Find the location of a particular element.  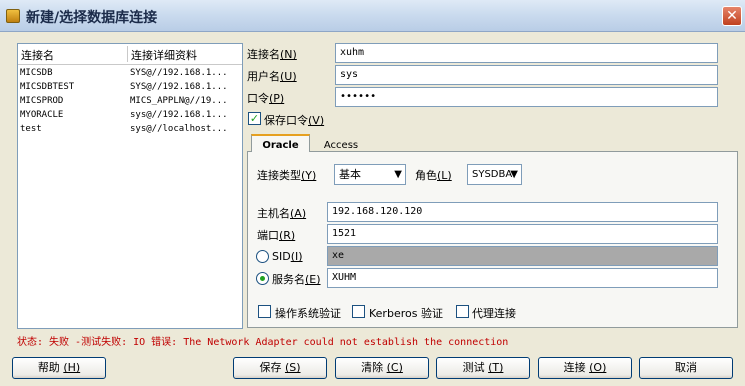

column-divider is located at coordinates (127, 54).